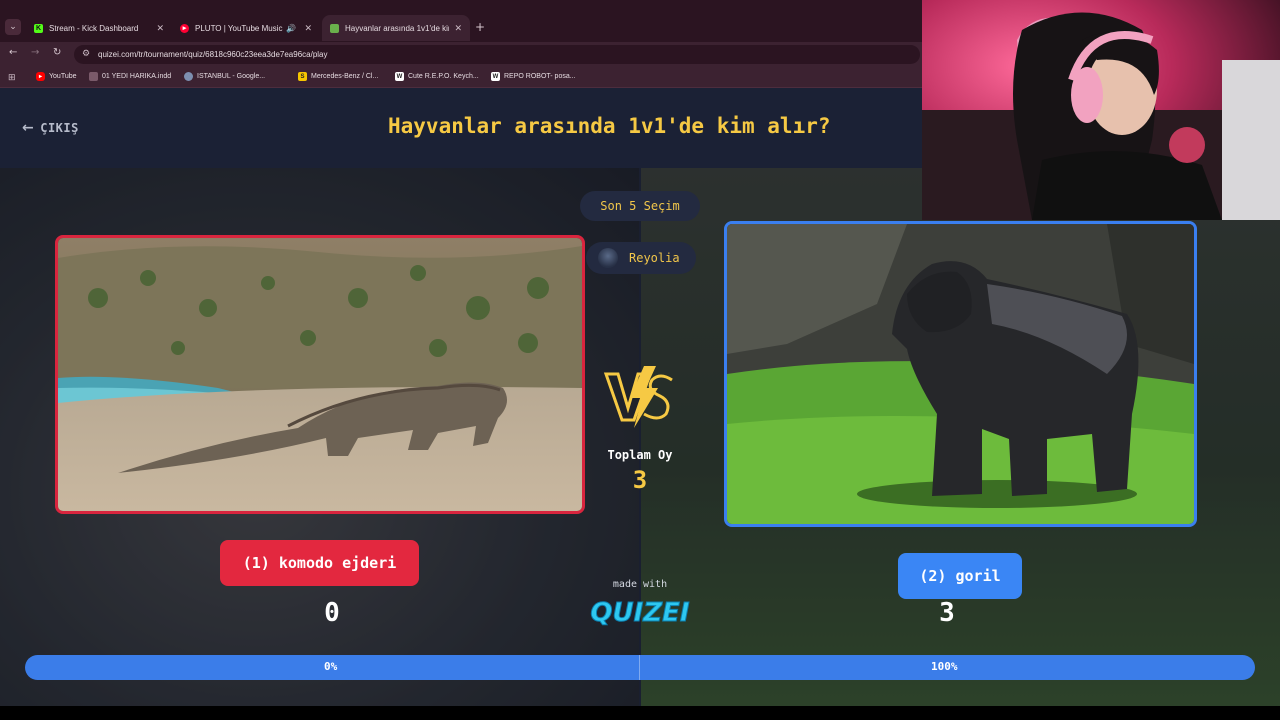 The image size is (1280, 720). I want to click on bookmark-yedi-harika: 01 YEDI HARIKA.indd, so click(130, 76).